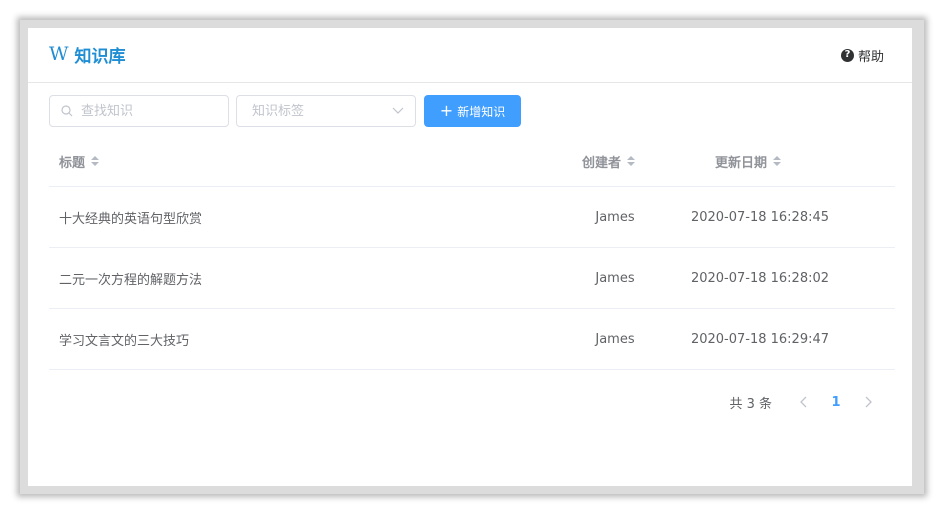  Describe the element at coordinates (317, 111) in the screenshot. I see `tag-select-input` at that location.